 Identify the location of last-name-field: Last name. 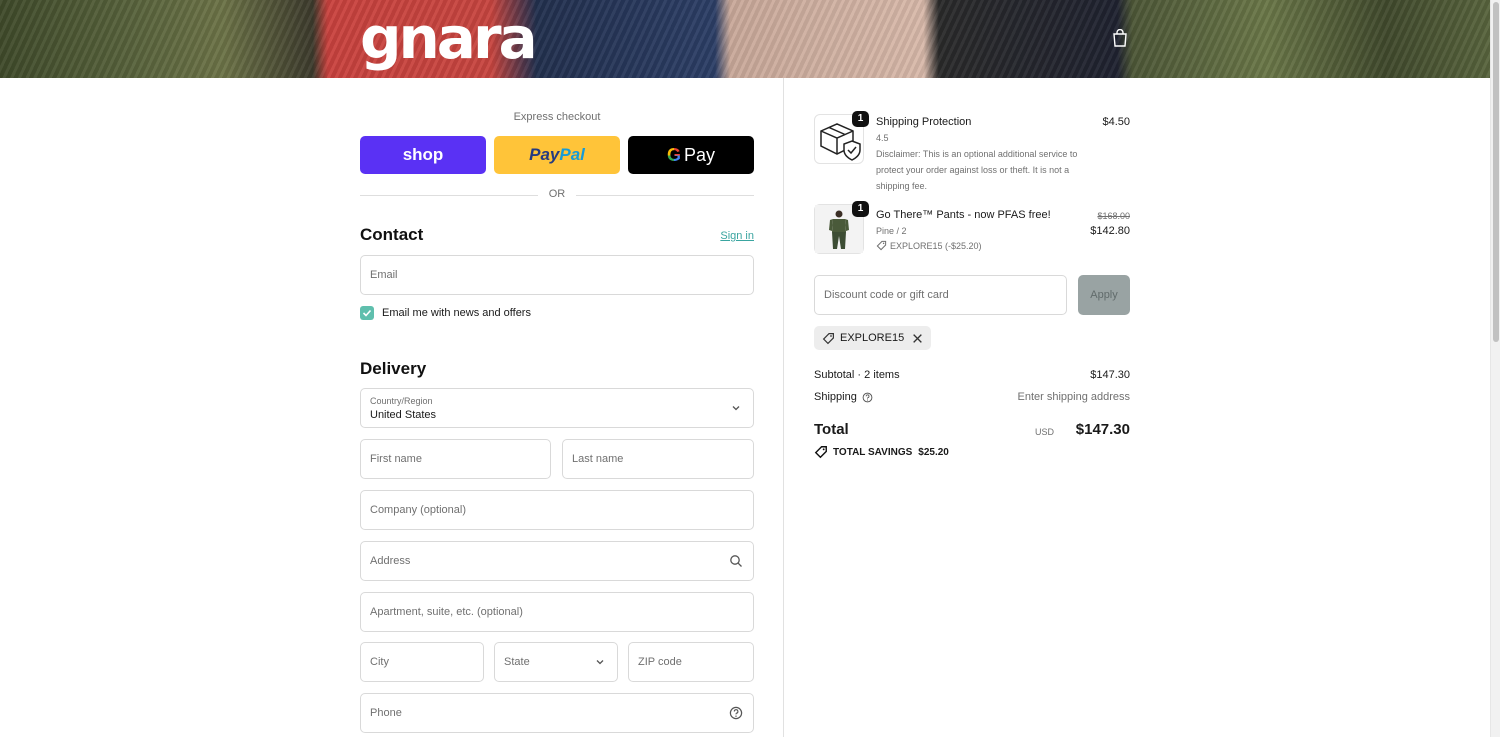
(658, 459).